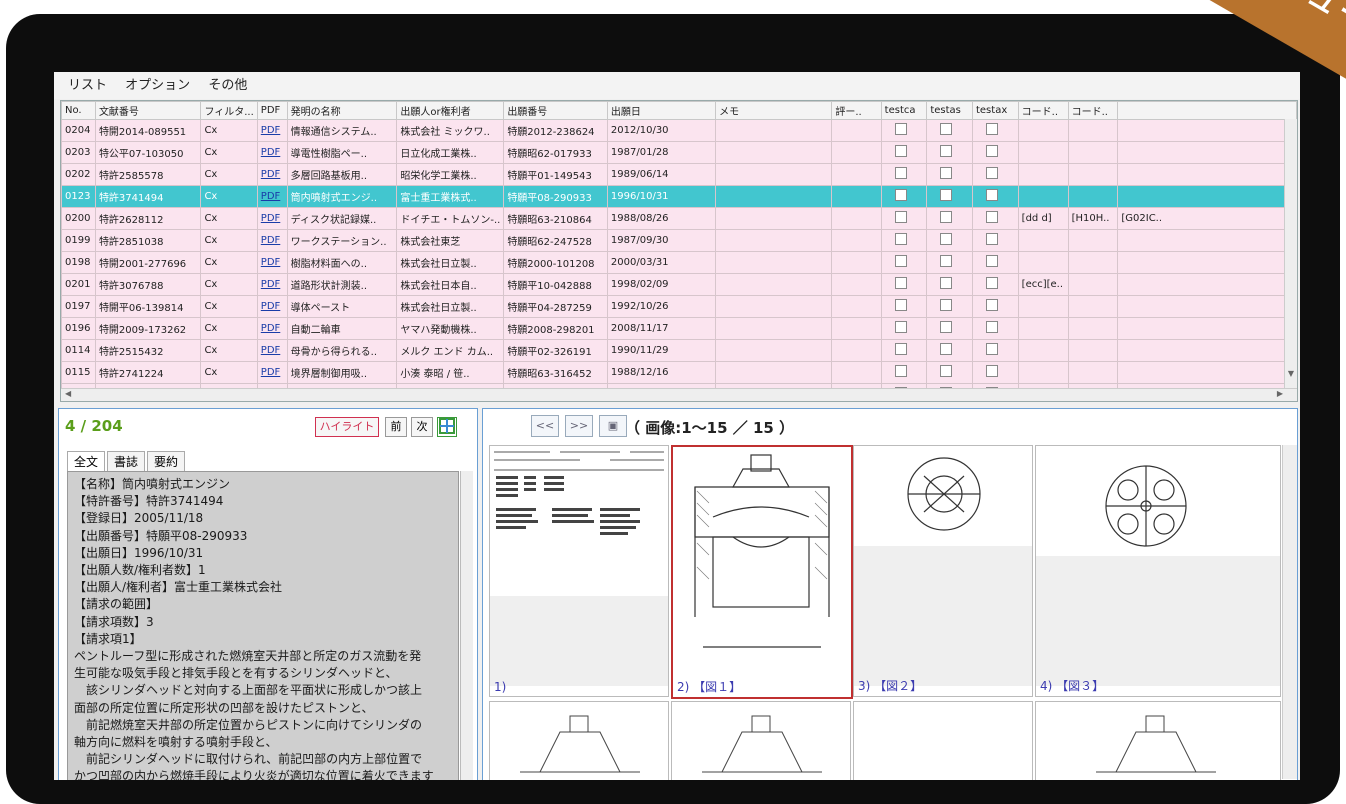 The height and width of the screenshot is (804, 1346). Describe the element at coordinates (466, 625) in the screenshot. I see `text-scrollbar` at that location.